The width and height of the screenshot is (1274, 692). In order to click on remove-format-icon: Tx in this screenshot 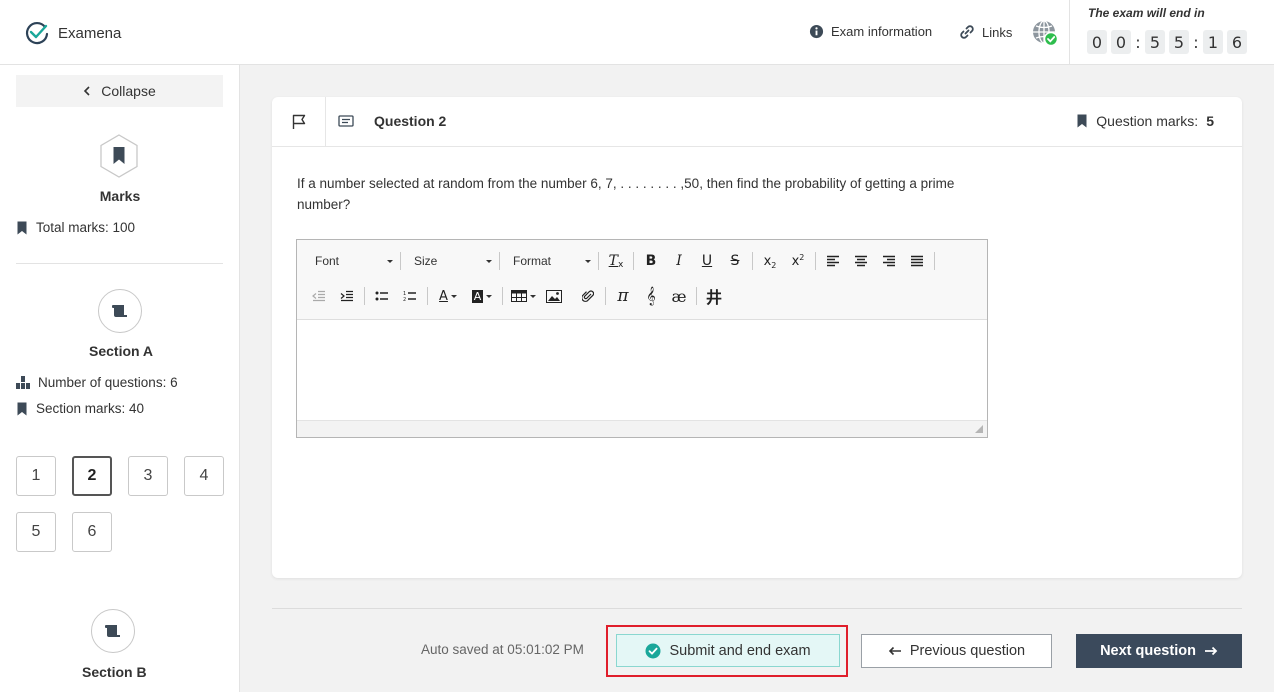, I will do `click(616, 261)`.